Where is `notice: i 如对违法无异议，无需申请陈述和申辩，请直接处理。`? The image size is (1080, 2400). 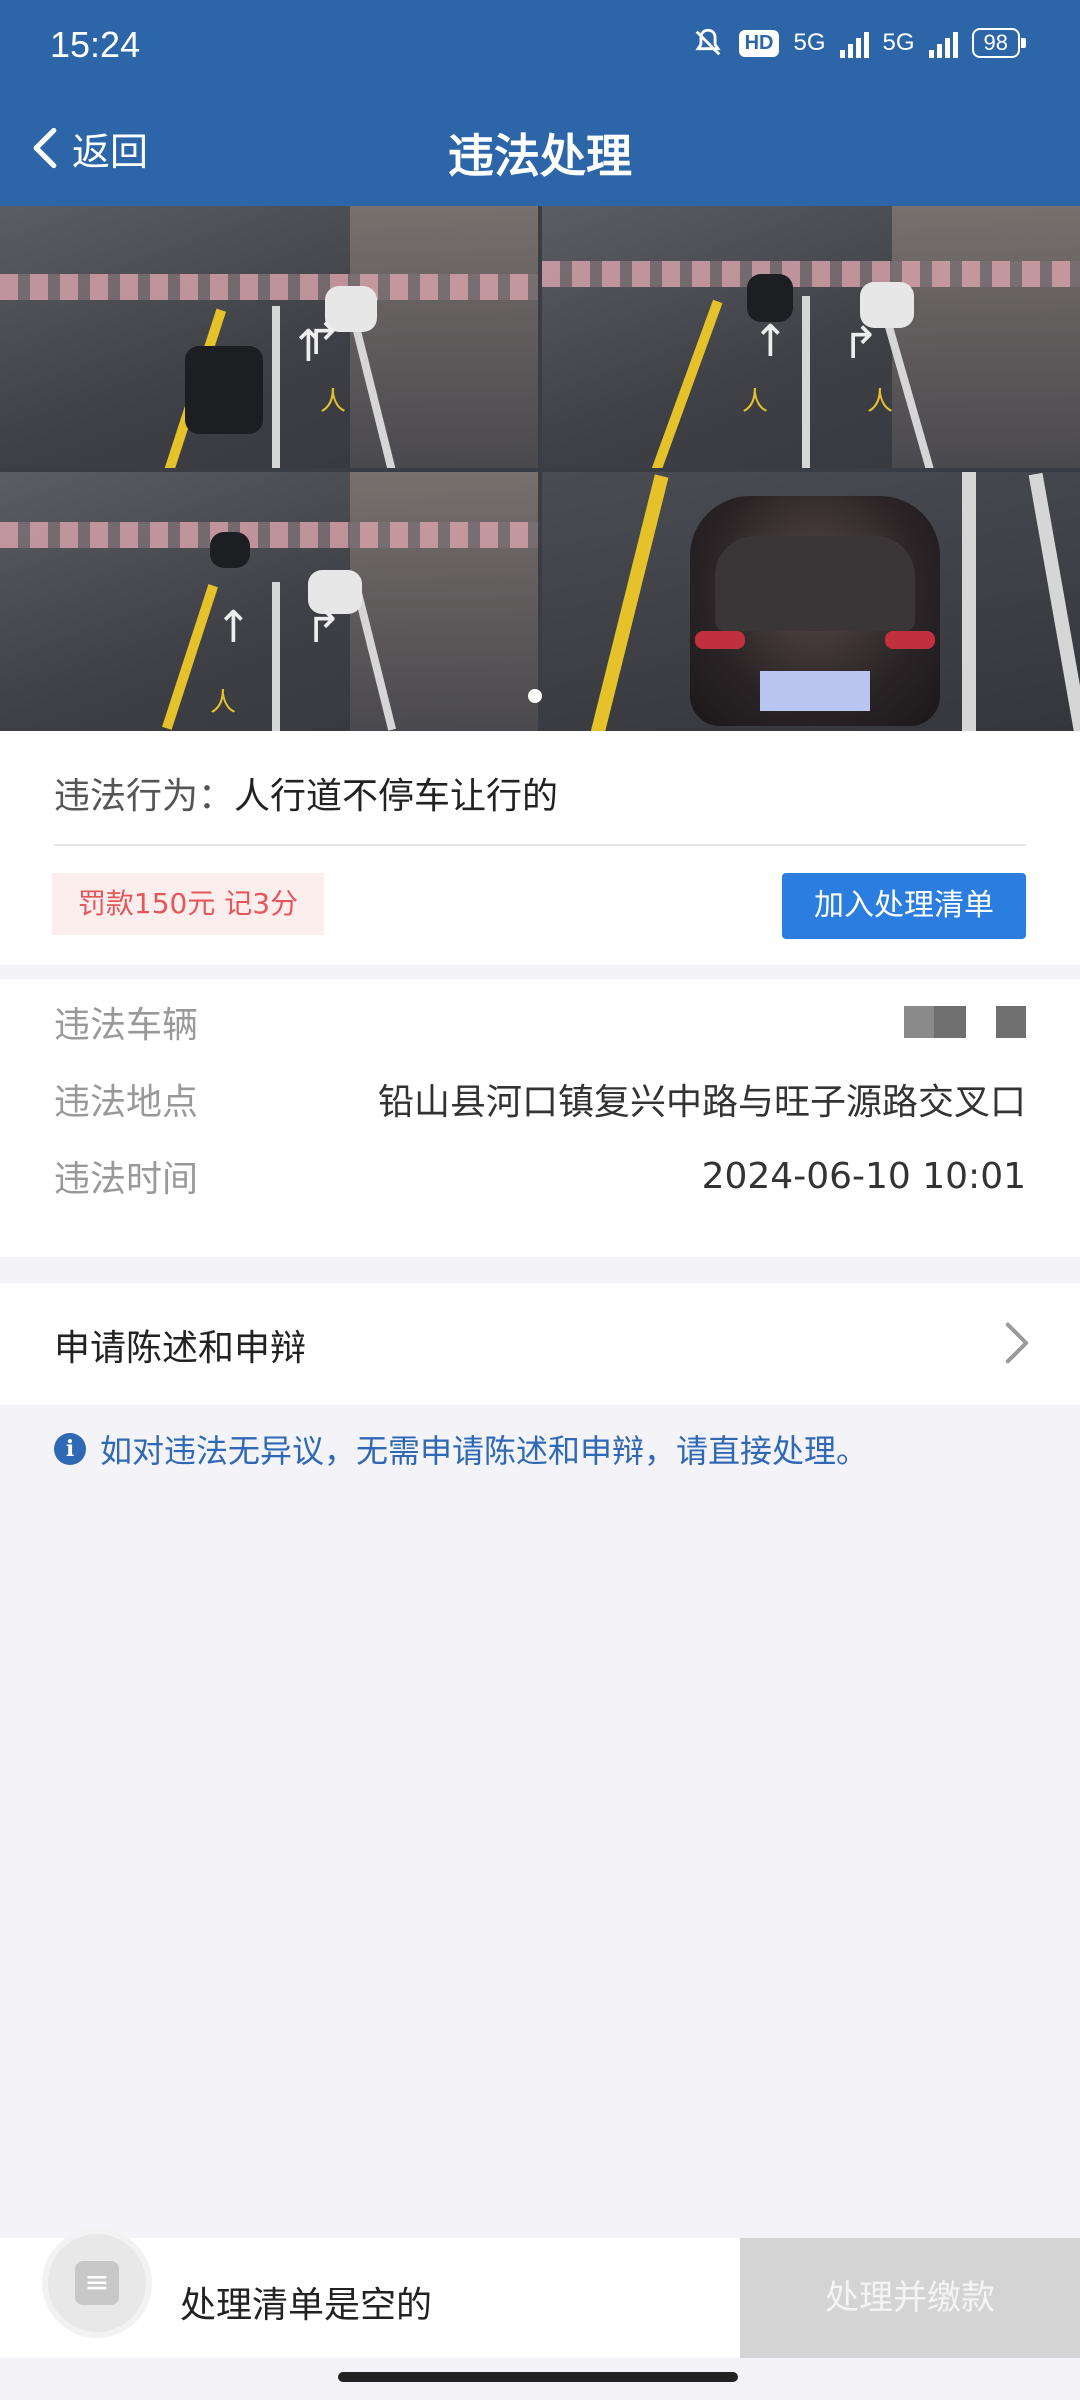 notice: i 如对违法无异议，无需申请陈述和申辩，请直接处理。 is located at coordinates (461, 1449).